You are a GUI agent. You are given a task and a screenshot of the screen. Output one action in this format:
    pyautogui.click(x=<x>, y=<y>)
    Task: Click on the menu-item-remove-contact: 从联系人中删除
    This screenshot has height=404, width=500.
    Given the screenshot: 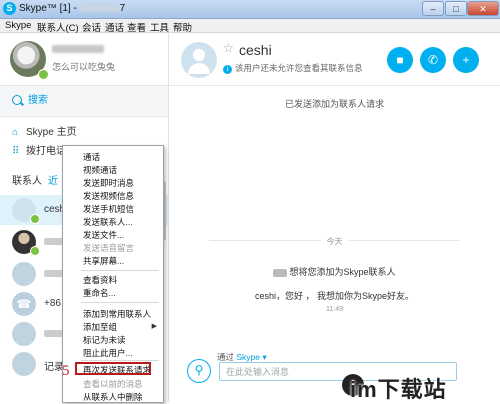 What is the action you would take?
    pyautogui.click(x=113, y=397)
    